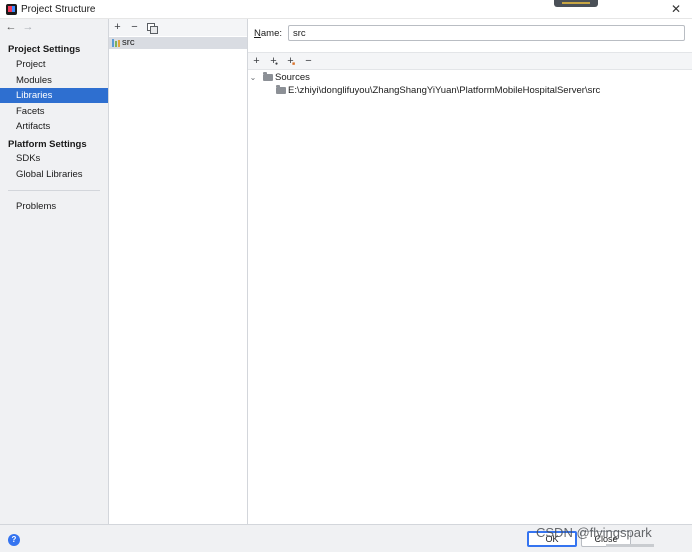 This screenshot has width=692, height=552. What do you see at coordinates (28, 27) in the screenshot?
I see `forward-arrow-icon: →` at bounding box center [28, 27].